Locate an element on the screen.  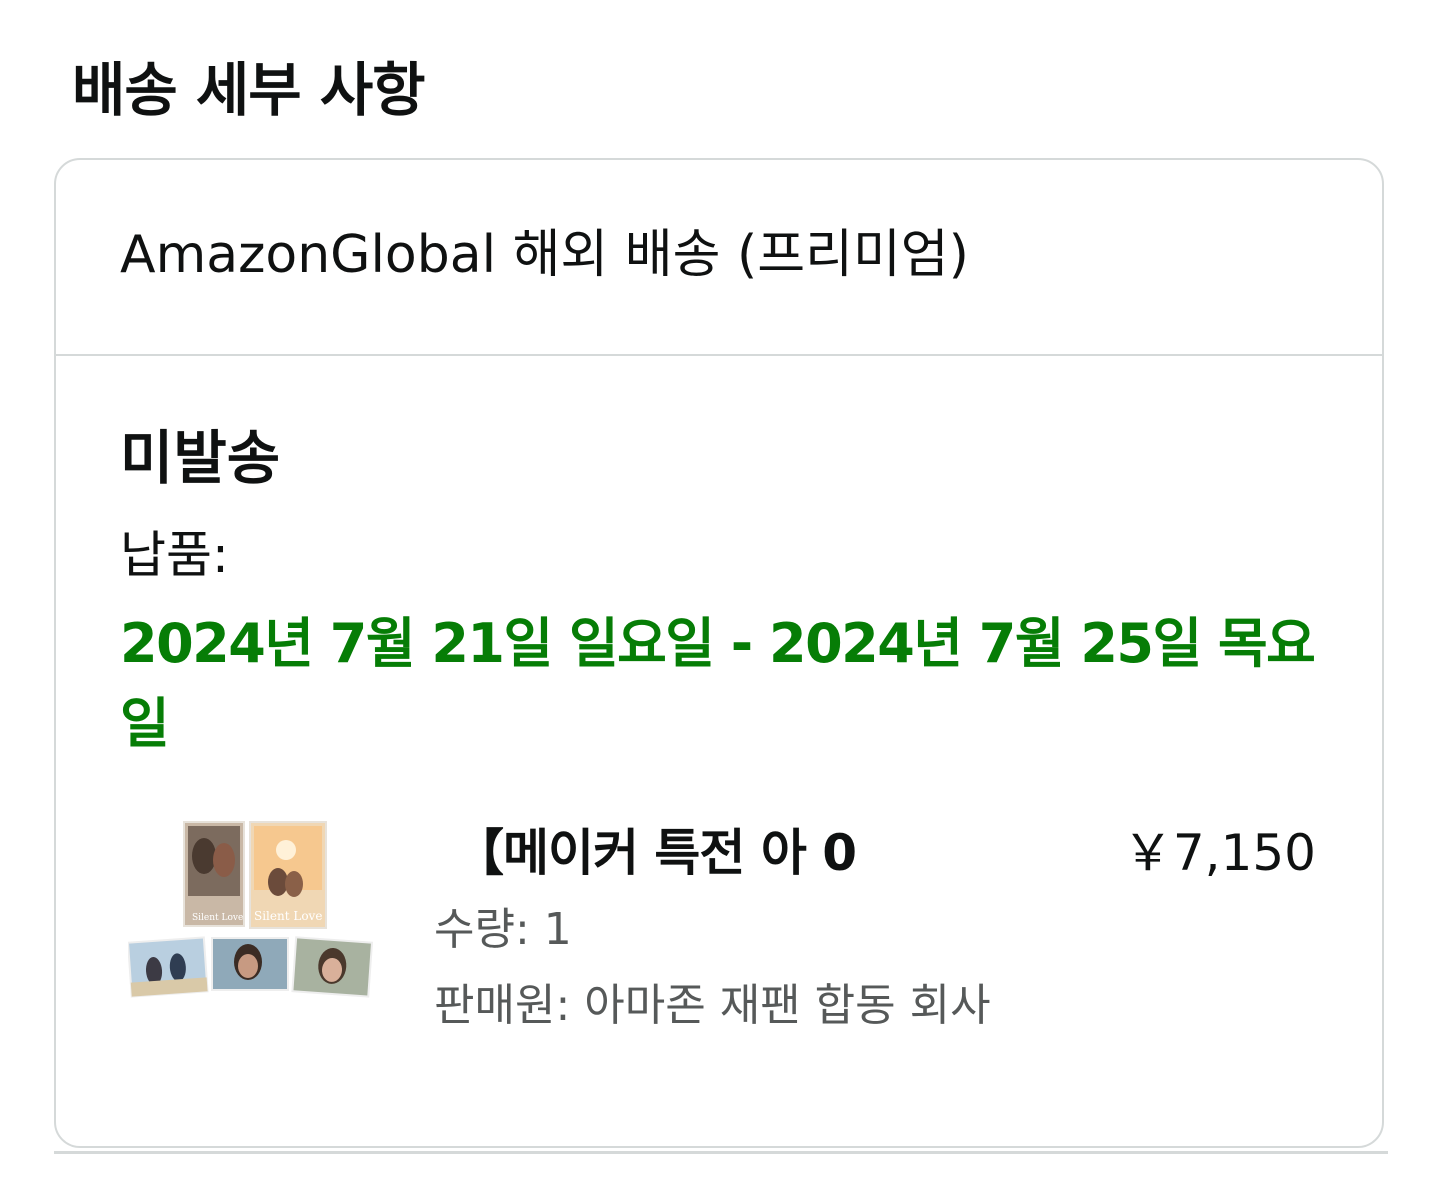
seller-name: 아마존 재팬 합동 회사 is located at coordinates (787, 1005).